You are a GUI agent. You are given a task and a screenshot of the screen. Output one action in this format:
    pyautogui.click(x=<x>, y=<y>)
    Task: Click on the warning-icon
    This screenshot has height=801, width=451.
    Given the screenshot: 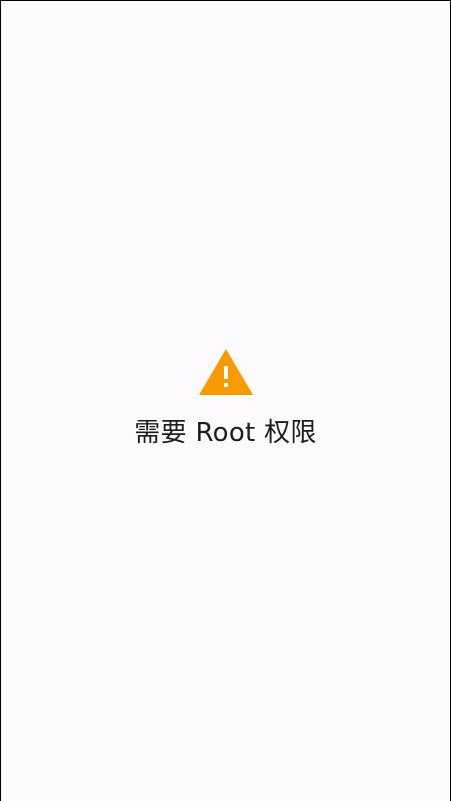 What is the action you would take?
    pyautogui.click(x=226, y=372)
    